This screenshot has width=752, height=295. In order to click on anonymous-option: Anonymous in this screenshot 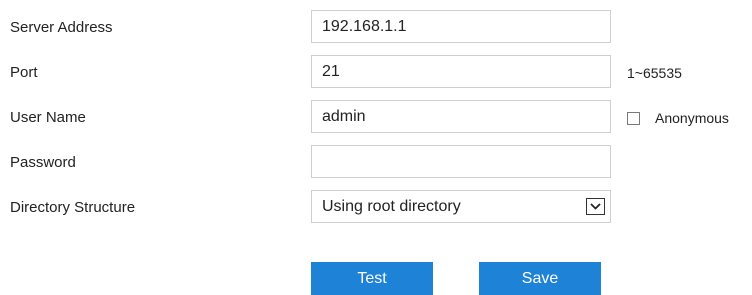, I will do `click(678, 118)`.